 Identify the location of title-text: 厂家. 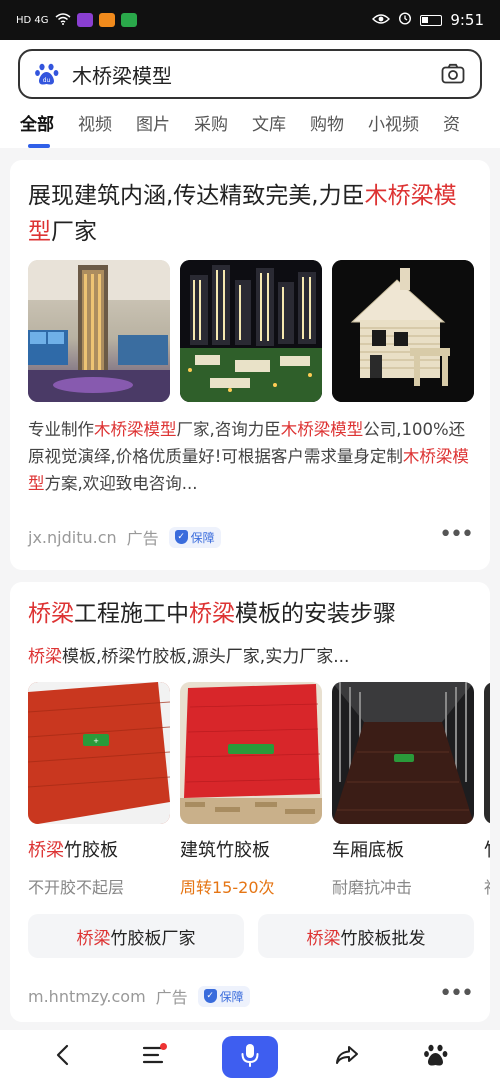
(74, 232).